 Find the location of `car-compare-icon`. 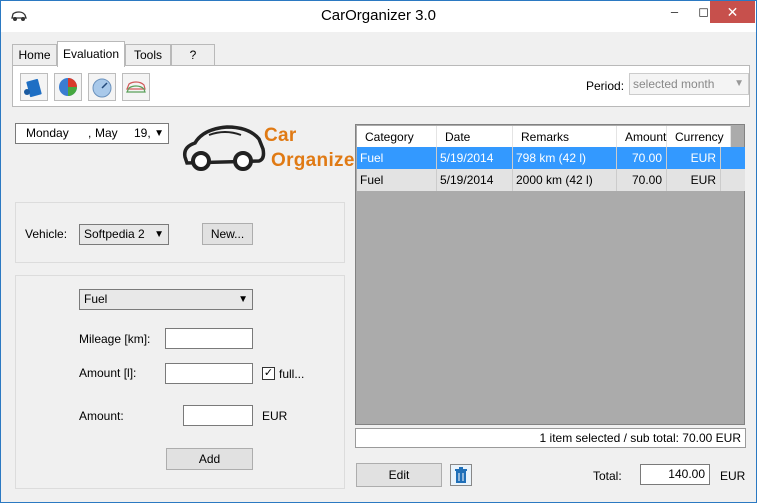

car-compare-icon is located at coordinates (136, 87).